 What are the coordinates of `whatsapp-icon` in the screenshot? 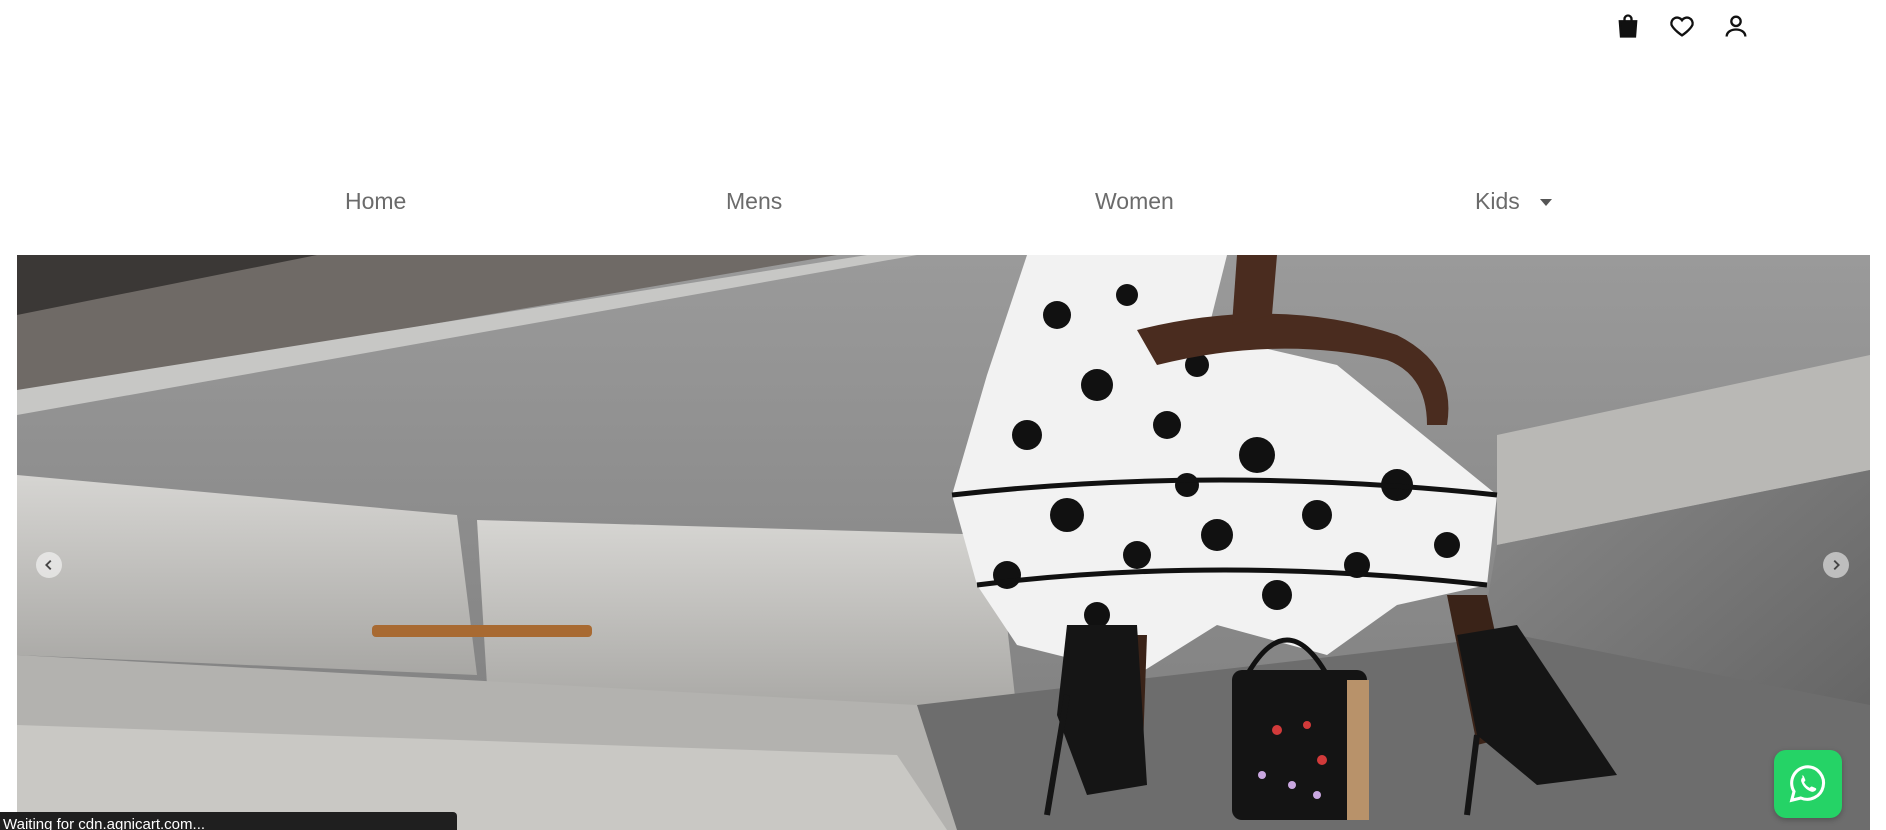 It's located at (1807, 784).